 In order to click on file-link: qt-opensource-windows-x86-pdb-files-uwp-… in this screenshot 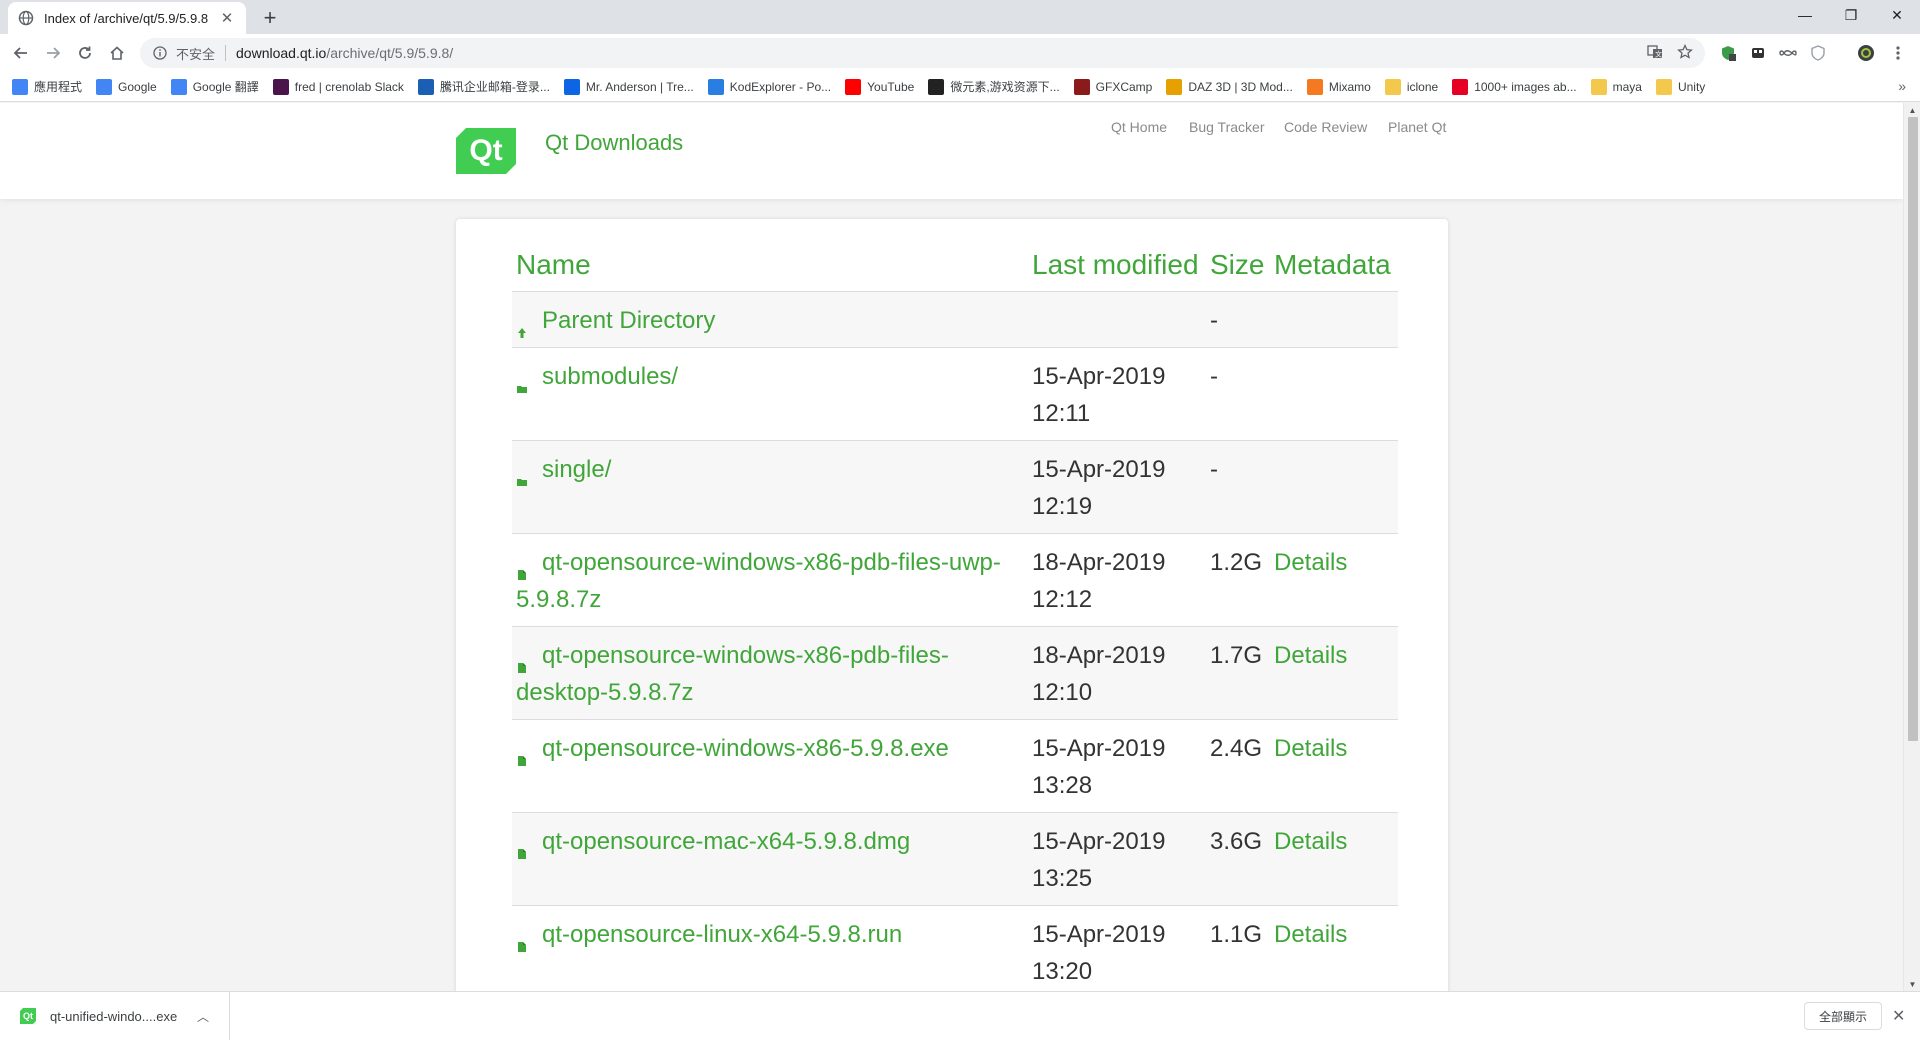, I will do `click(758, 581)`.